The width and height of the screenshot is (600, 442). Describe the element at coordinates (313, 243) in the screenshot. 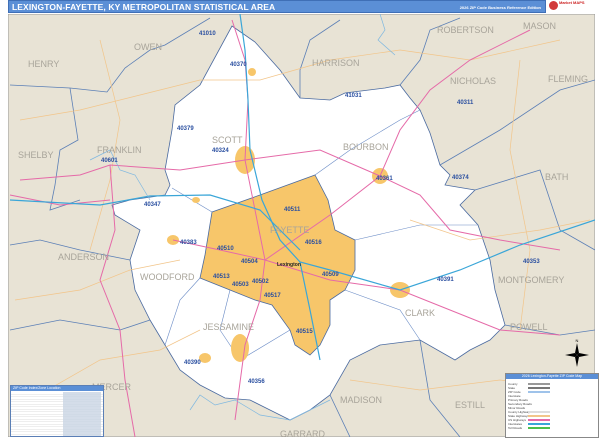

I see `zip-label: 40516` at that location.